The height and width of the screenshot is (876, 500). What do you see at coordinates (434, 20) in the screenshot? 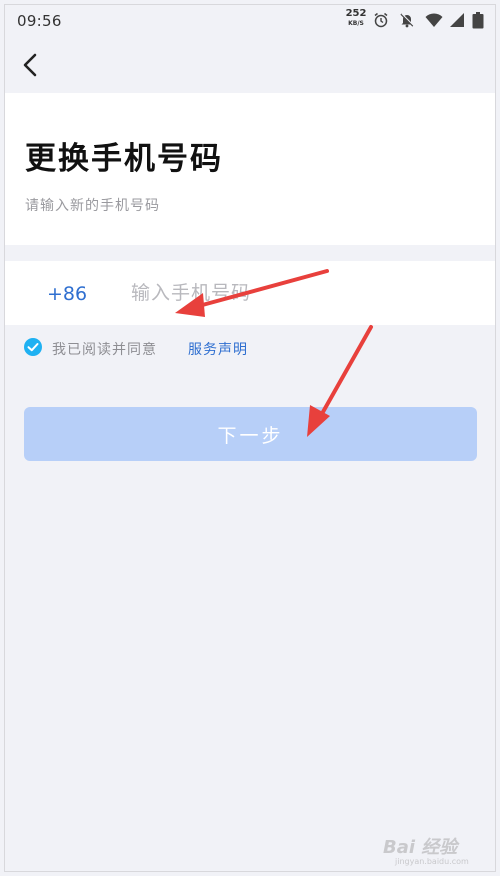
I see `wifi-icon` at bounding box center [434, 20].